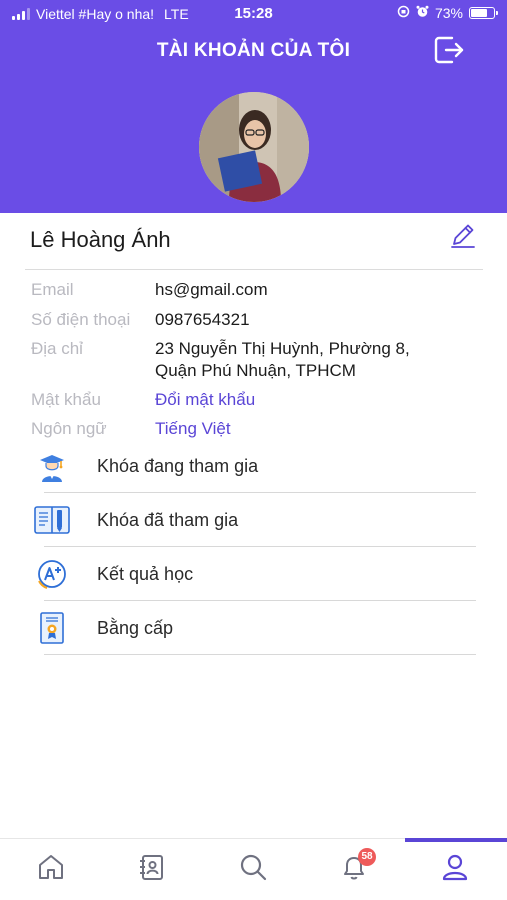  What do you see at coordinates (211, 289) in the screenshot?
I see `email-value: hs@gmail.com` at bounding box center [211, 289].